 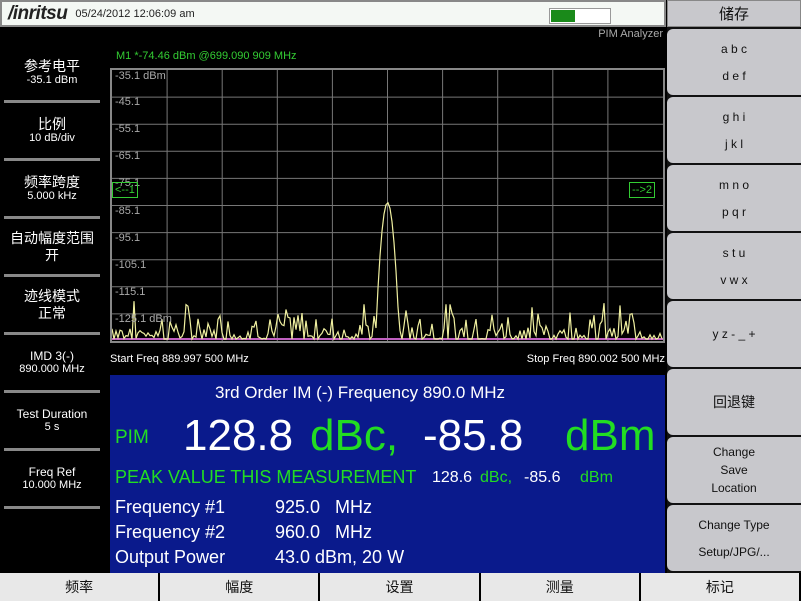 What do you see at coordinates (595, 359) in the screenshot?
I see `stop-freq: Stop Freq 890.002 500 MHz` at bounding box center [595, 359].